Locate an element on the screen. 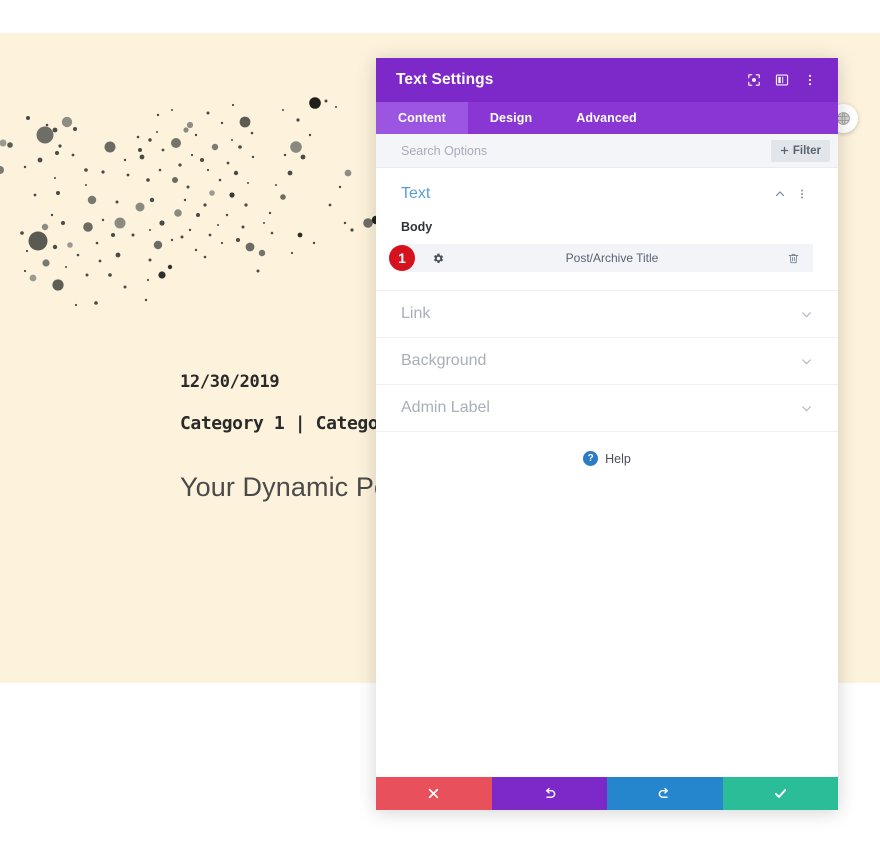 The image size is (880, 843). text-section-collapse-button is located at coordinates (780, 194).